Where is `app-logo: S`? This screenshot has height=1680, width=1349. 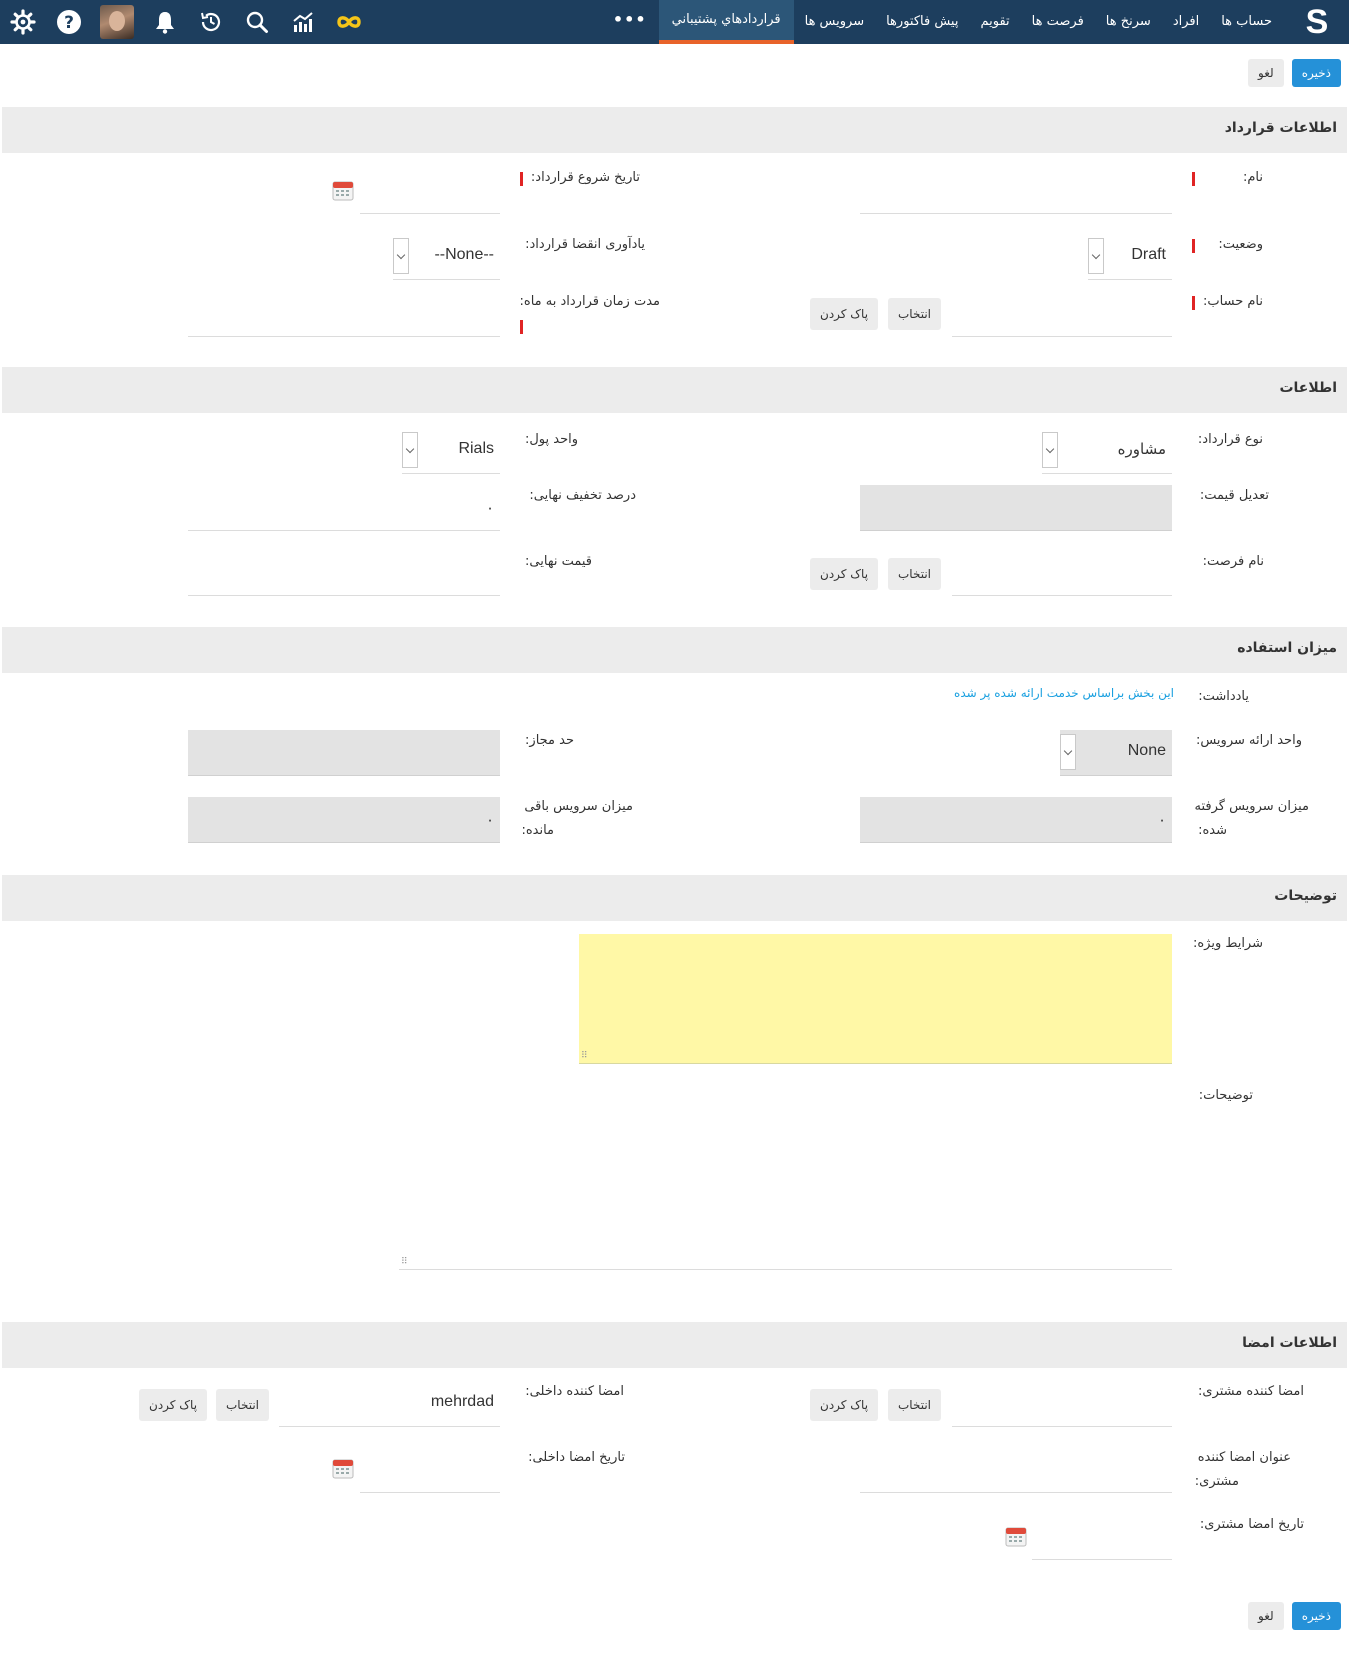 app-logo: S is located at coordinates (1317, 22).